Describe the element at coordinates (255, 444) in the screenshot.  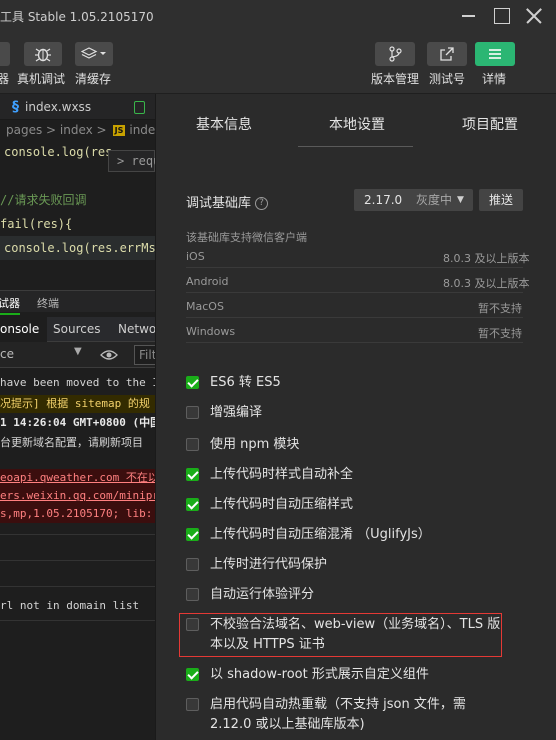
I see `option-label: 使用 npm 模块` at that location.